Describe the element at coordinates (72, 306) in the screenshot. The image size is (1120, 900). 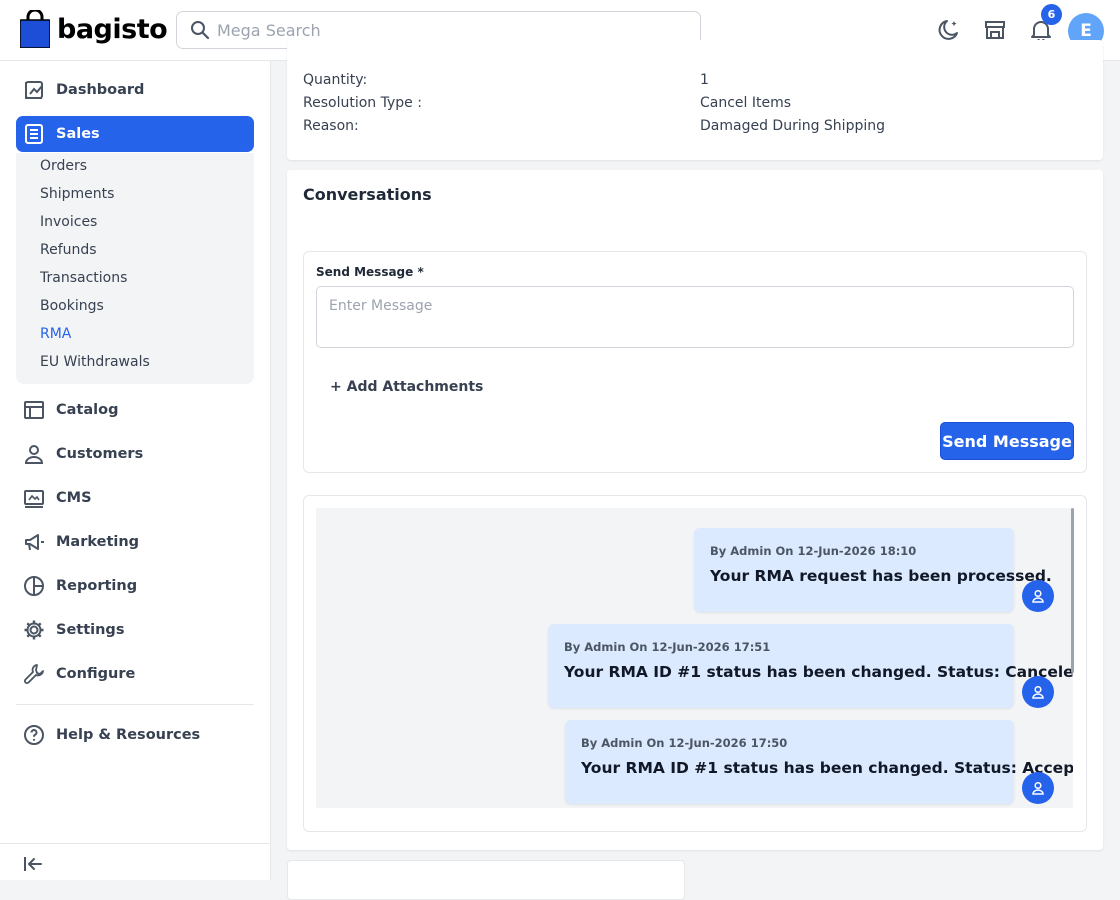
I see `submenu-item-bookings: Bookings` at that location.